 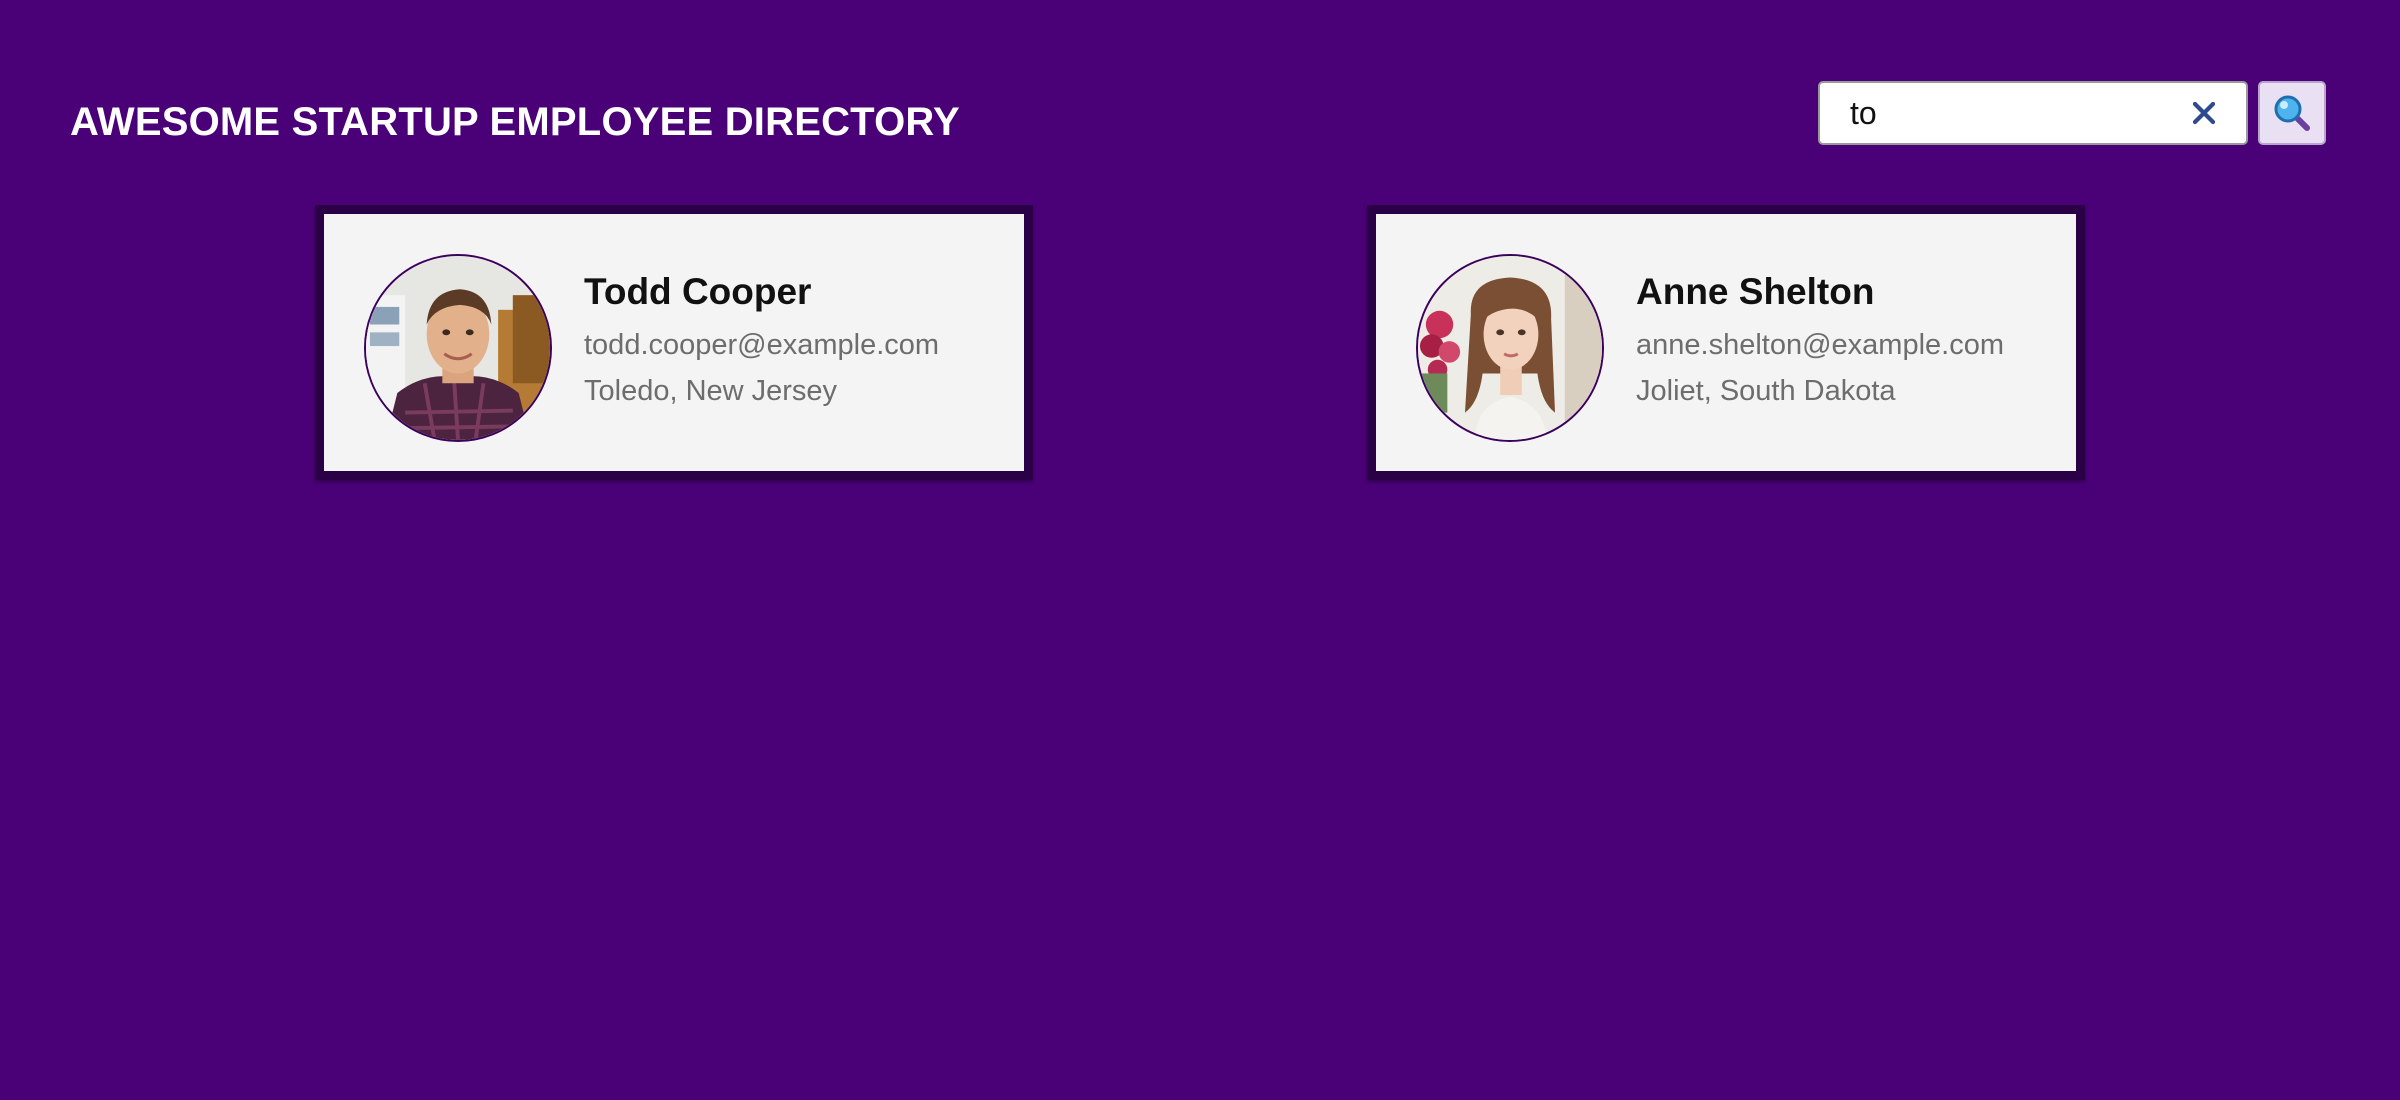 I want to click on search-form, so click(x=2072, y=113).